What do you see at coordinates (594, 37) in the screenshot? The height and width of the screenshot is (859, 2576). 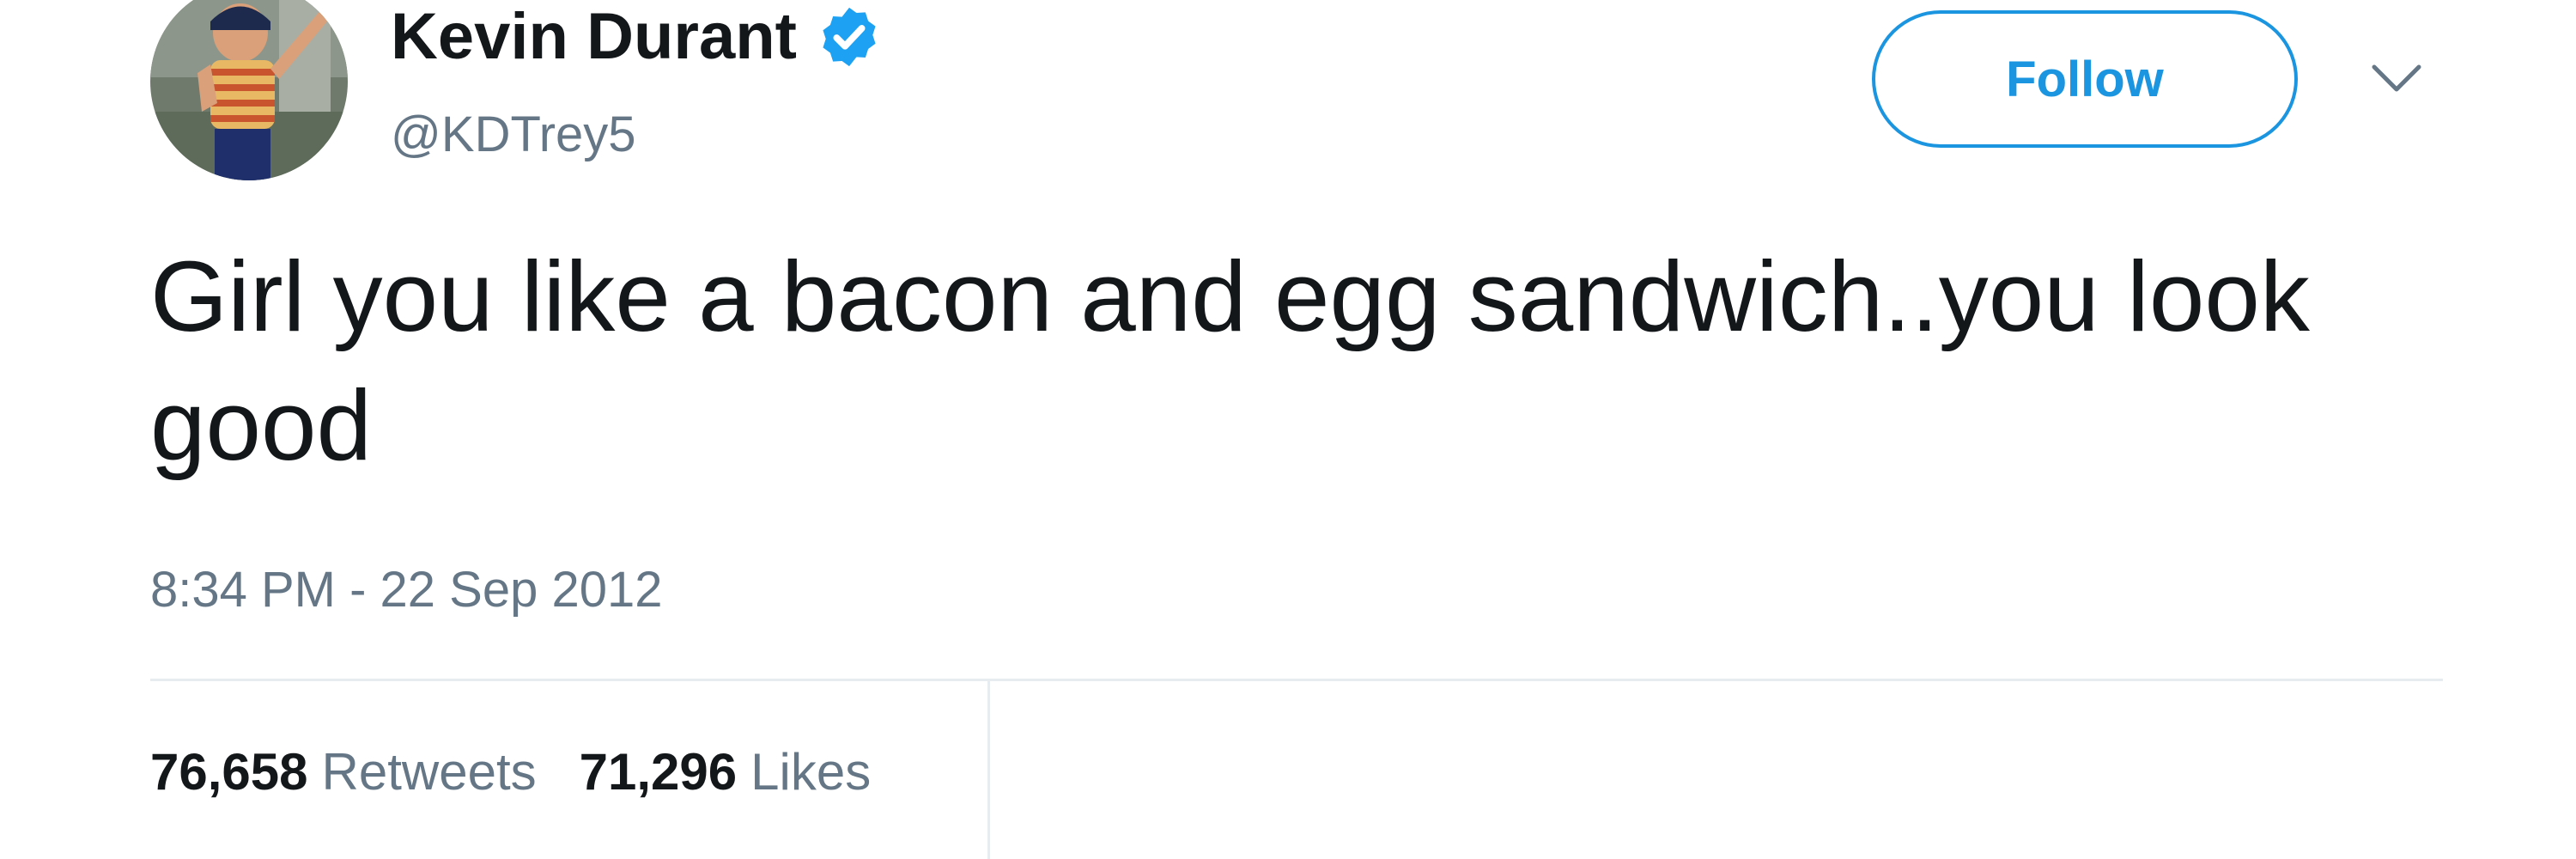 I see `user-name: Kevin Durant` at bounding box center [594, 37].